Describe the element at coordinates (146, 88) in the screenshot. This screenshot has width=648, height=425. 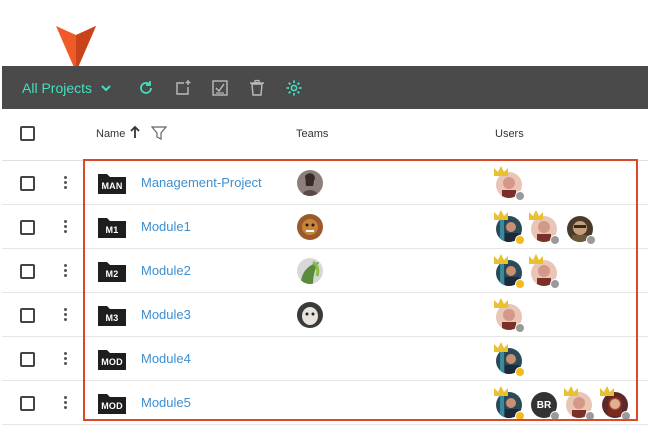
I see `refresh-icon` at that location.